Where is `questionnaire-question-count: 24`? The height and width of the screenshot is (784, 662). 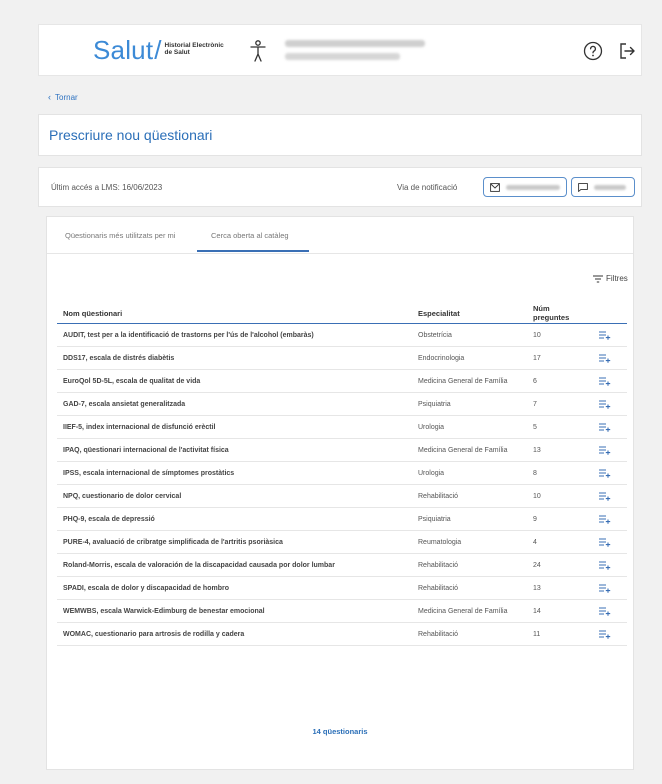 questionnaire-question-count: 24 is located at coordinates (560, 565).